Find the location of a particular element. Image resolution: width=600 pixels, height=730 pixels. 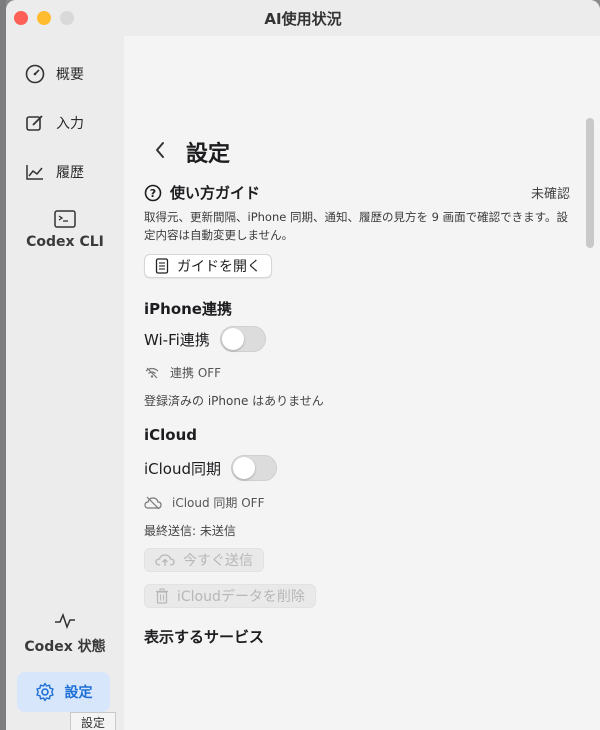

gauge-icon is located at coordinates (35, 74).